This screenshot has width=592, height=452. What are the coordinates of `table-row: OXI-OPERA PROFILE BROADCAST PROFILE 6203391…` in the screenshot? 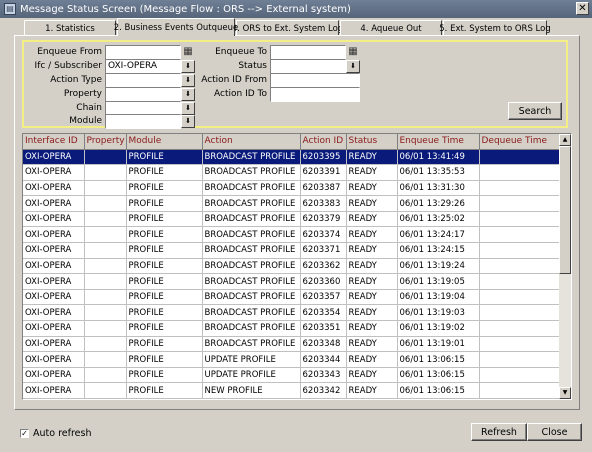 It's located at (292, 172).